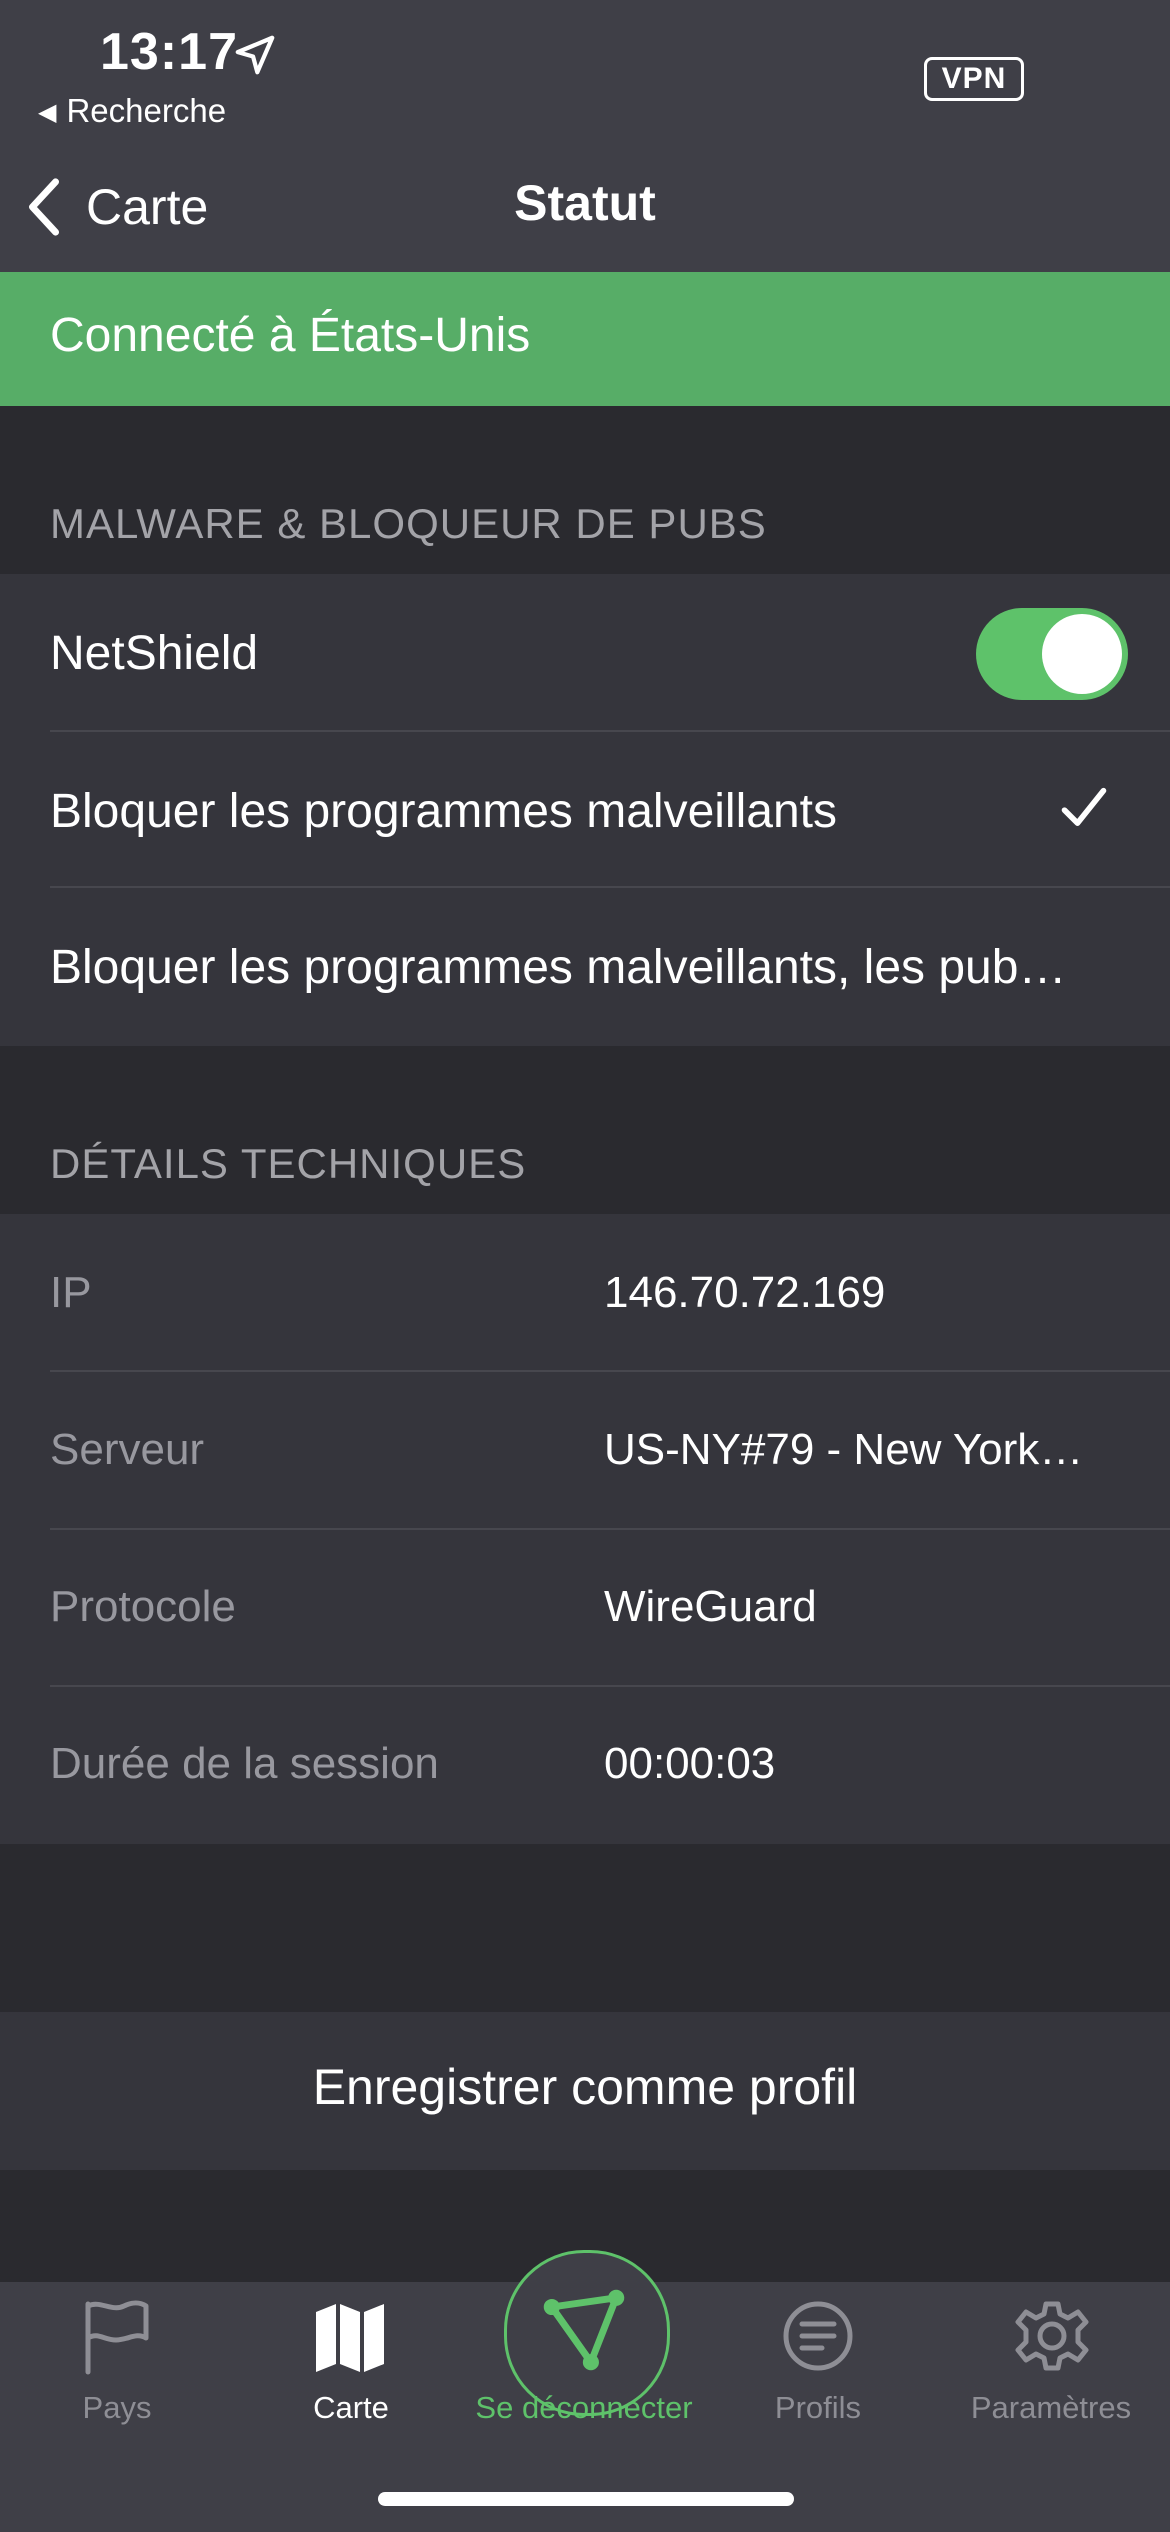 The image size is (1170, 2532). Describe the element at coordinates (1082, 654) in the screenshot. I see `netshield-toggle-knob` at that location.